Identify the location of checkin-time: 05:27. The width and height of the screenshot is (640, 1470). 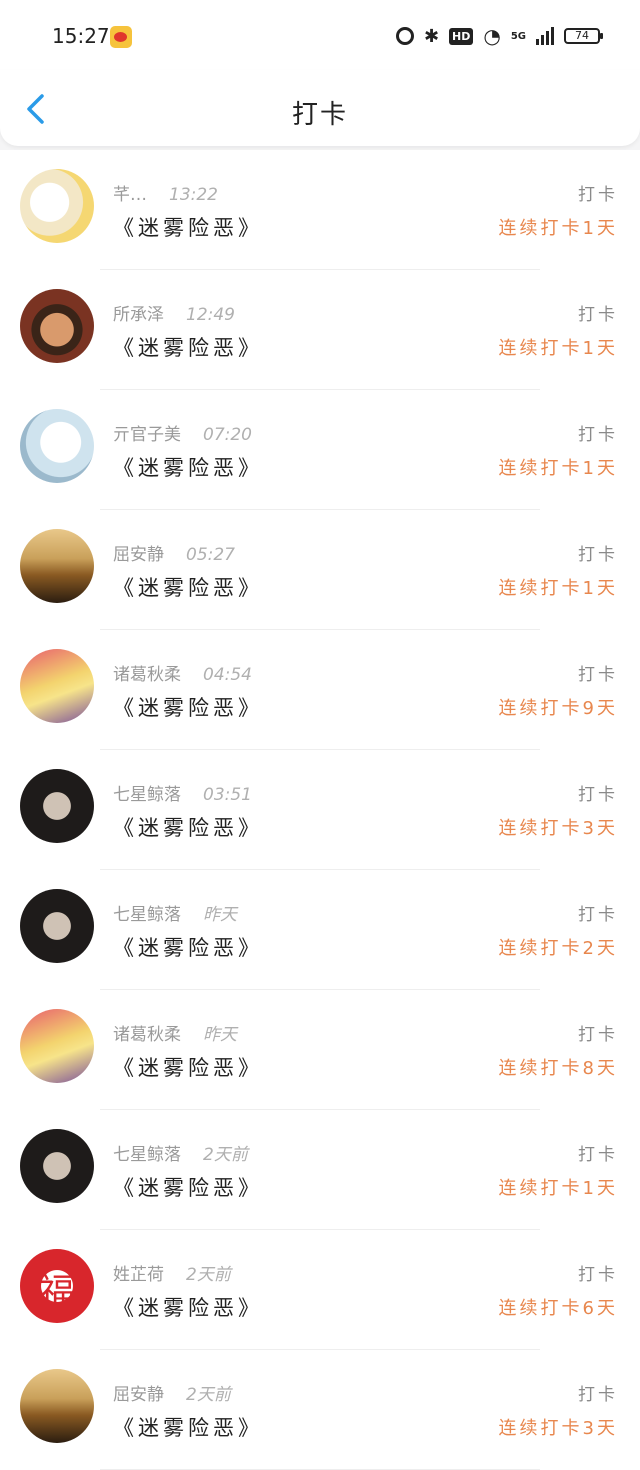
(210, 555).